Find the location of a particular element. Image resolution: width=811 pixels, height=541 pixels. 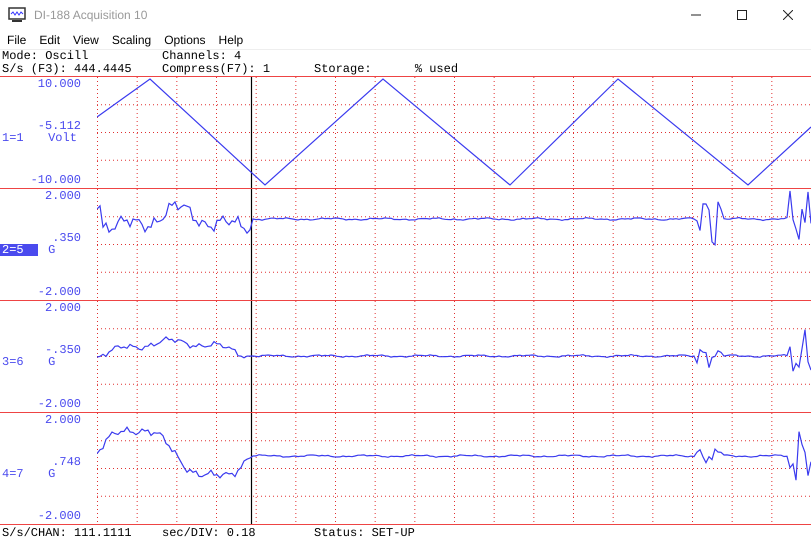

menu-item: Help is located at coordinates (231, 39).